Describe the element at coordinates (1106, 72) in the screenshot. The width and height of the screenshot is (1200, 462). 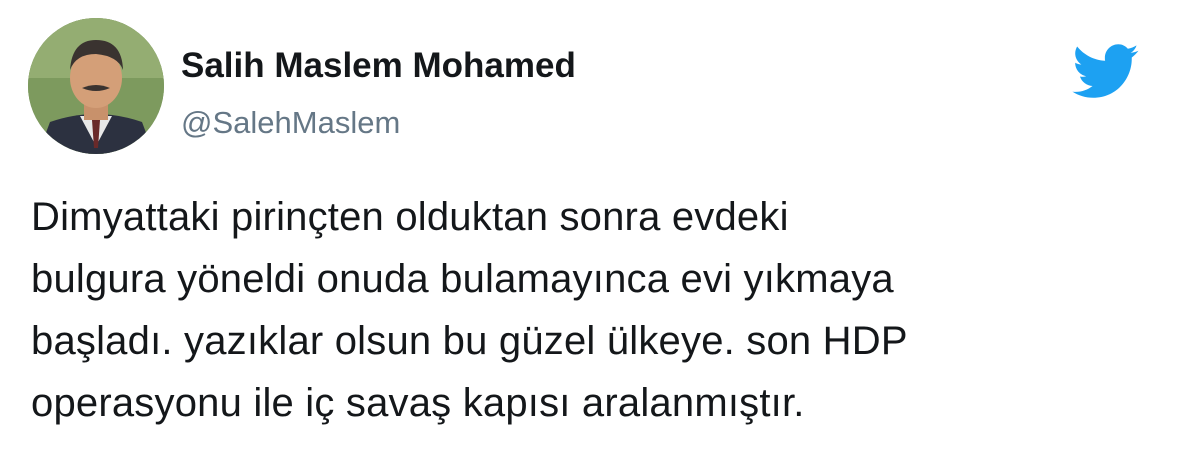
I see `twitter-bird-icon` at that location.